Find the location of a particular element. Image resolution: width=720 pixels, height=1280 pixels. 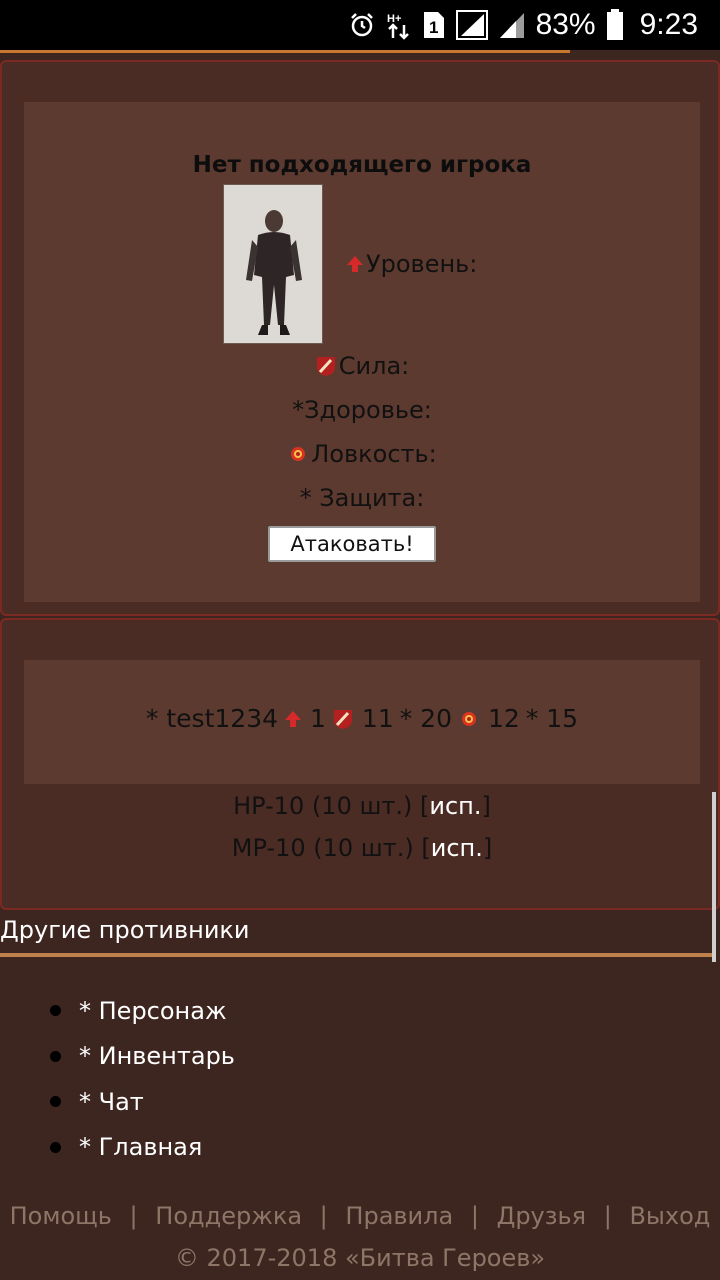

strength-label: Сила: is located at coordinates (374, 366).